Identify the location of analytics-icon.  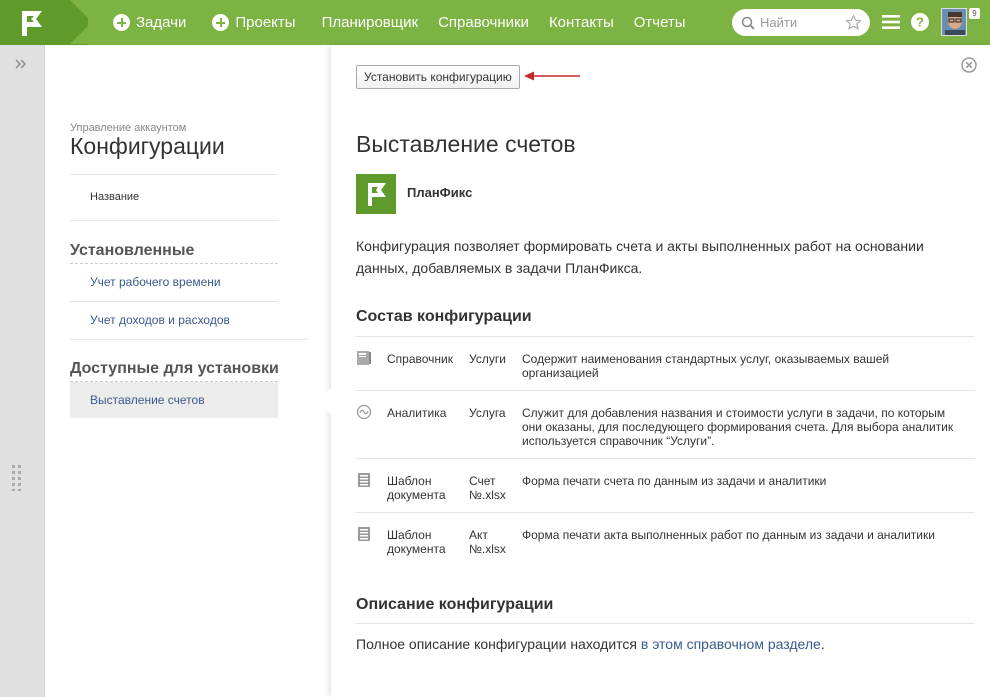
(364, 412).